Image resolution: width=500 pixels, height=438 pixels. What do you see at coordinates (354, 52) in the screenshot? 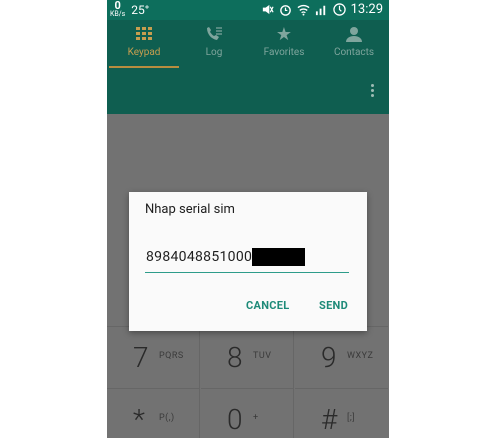
I see `tab-contacts-label: Contacts` at bounding box center [354, 52].